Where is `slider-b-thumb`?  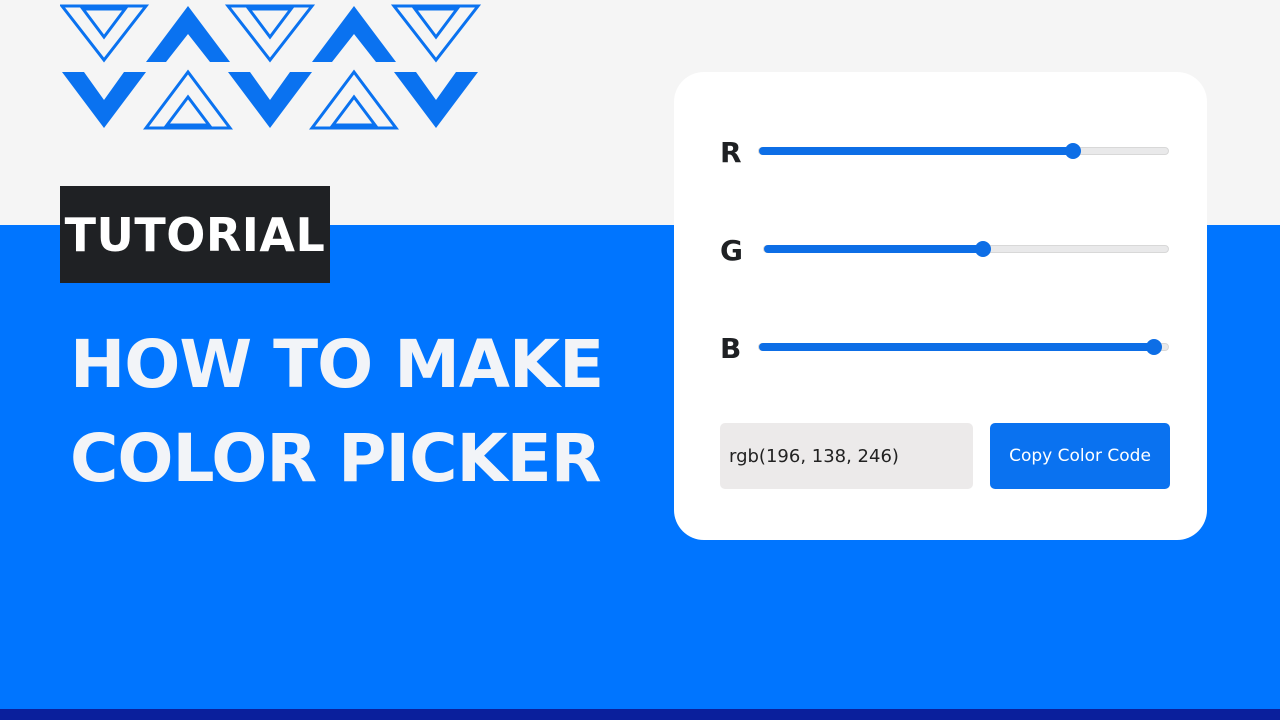
slider-b-thumb is located at coordinates (1154, 347).